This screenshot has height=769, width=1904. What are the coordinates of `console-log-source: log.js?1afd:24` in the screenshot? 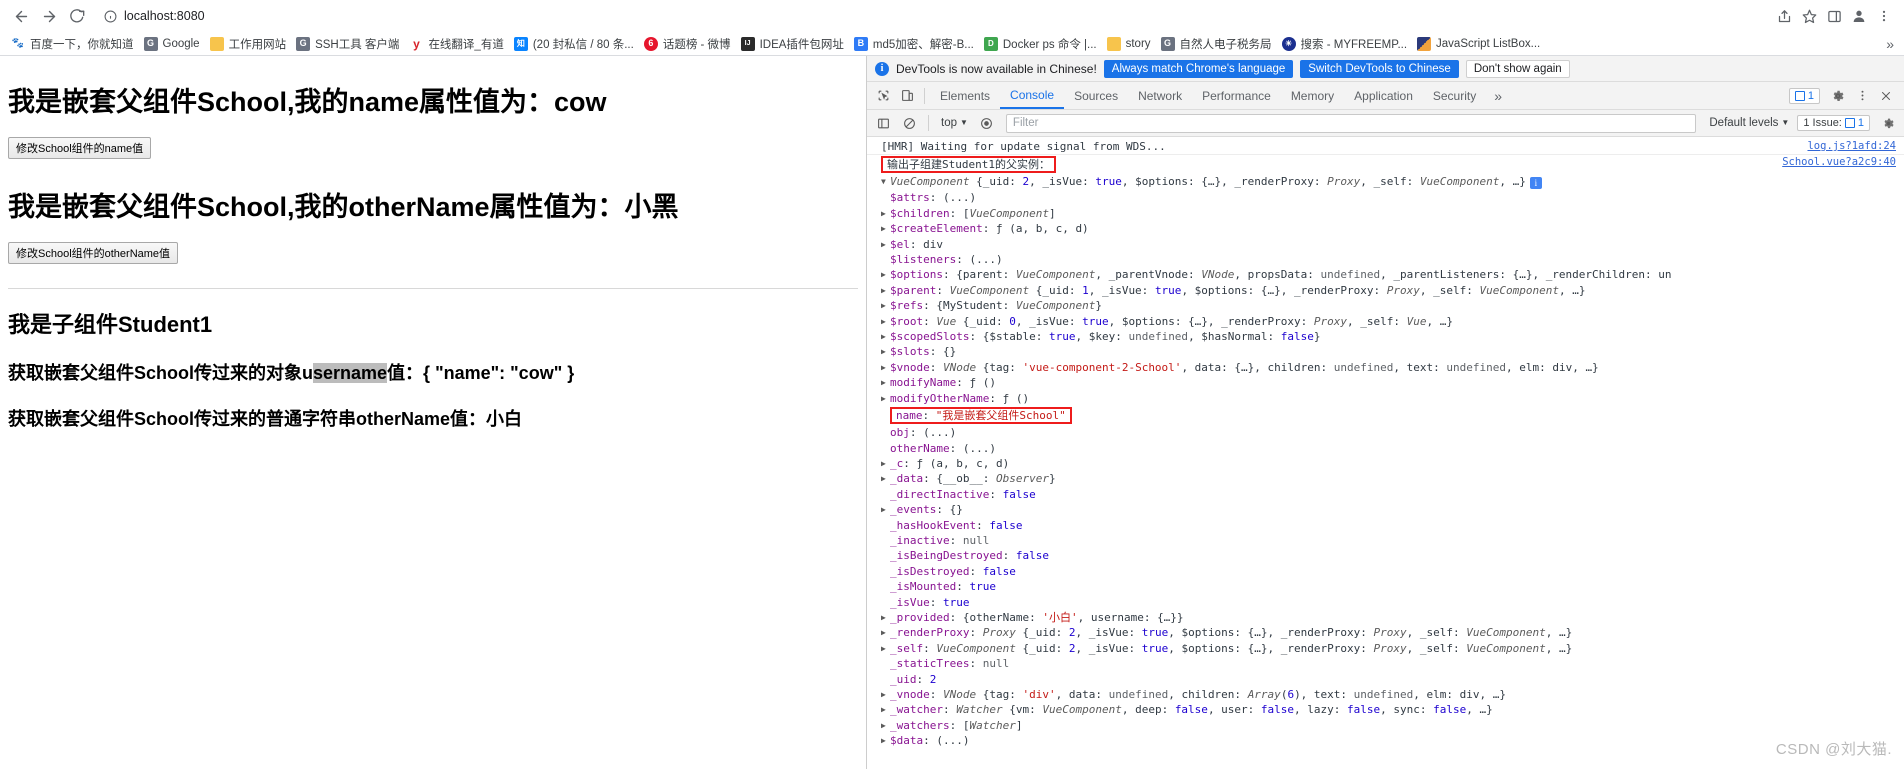 It's located at (1851, 146).